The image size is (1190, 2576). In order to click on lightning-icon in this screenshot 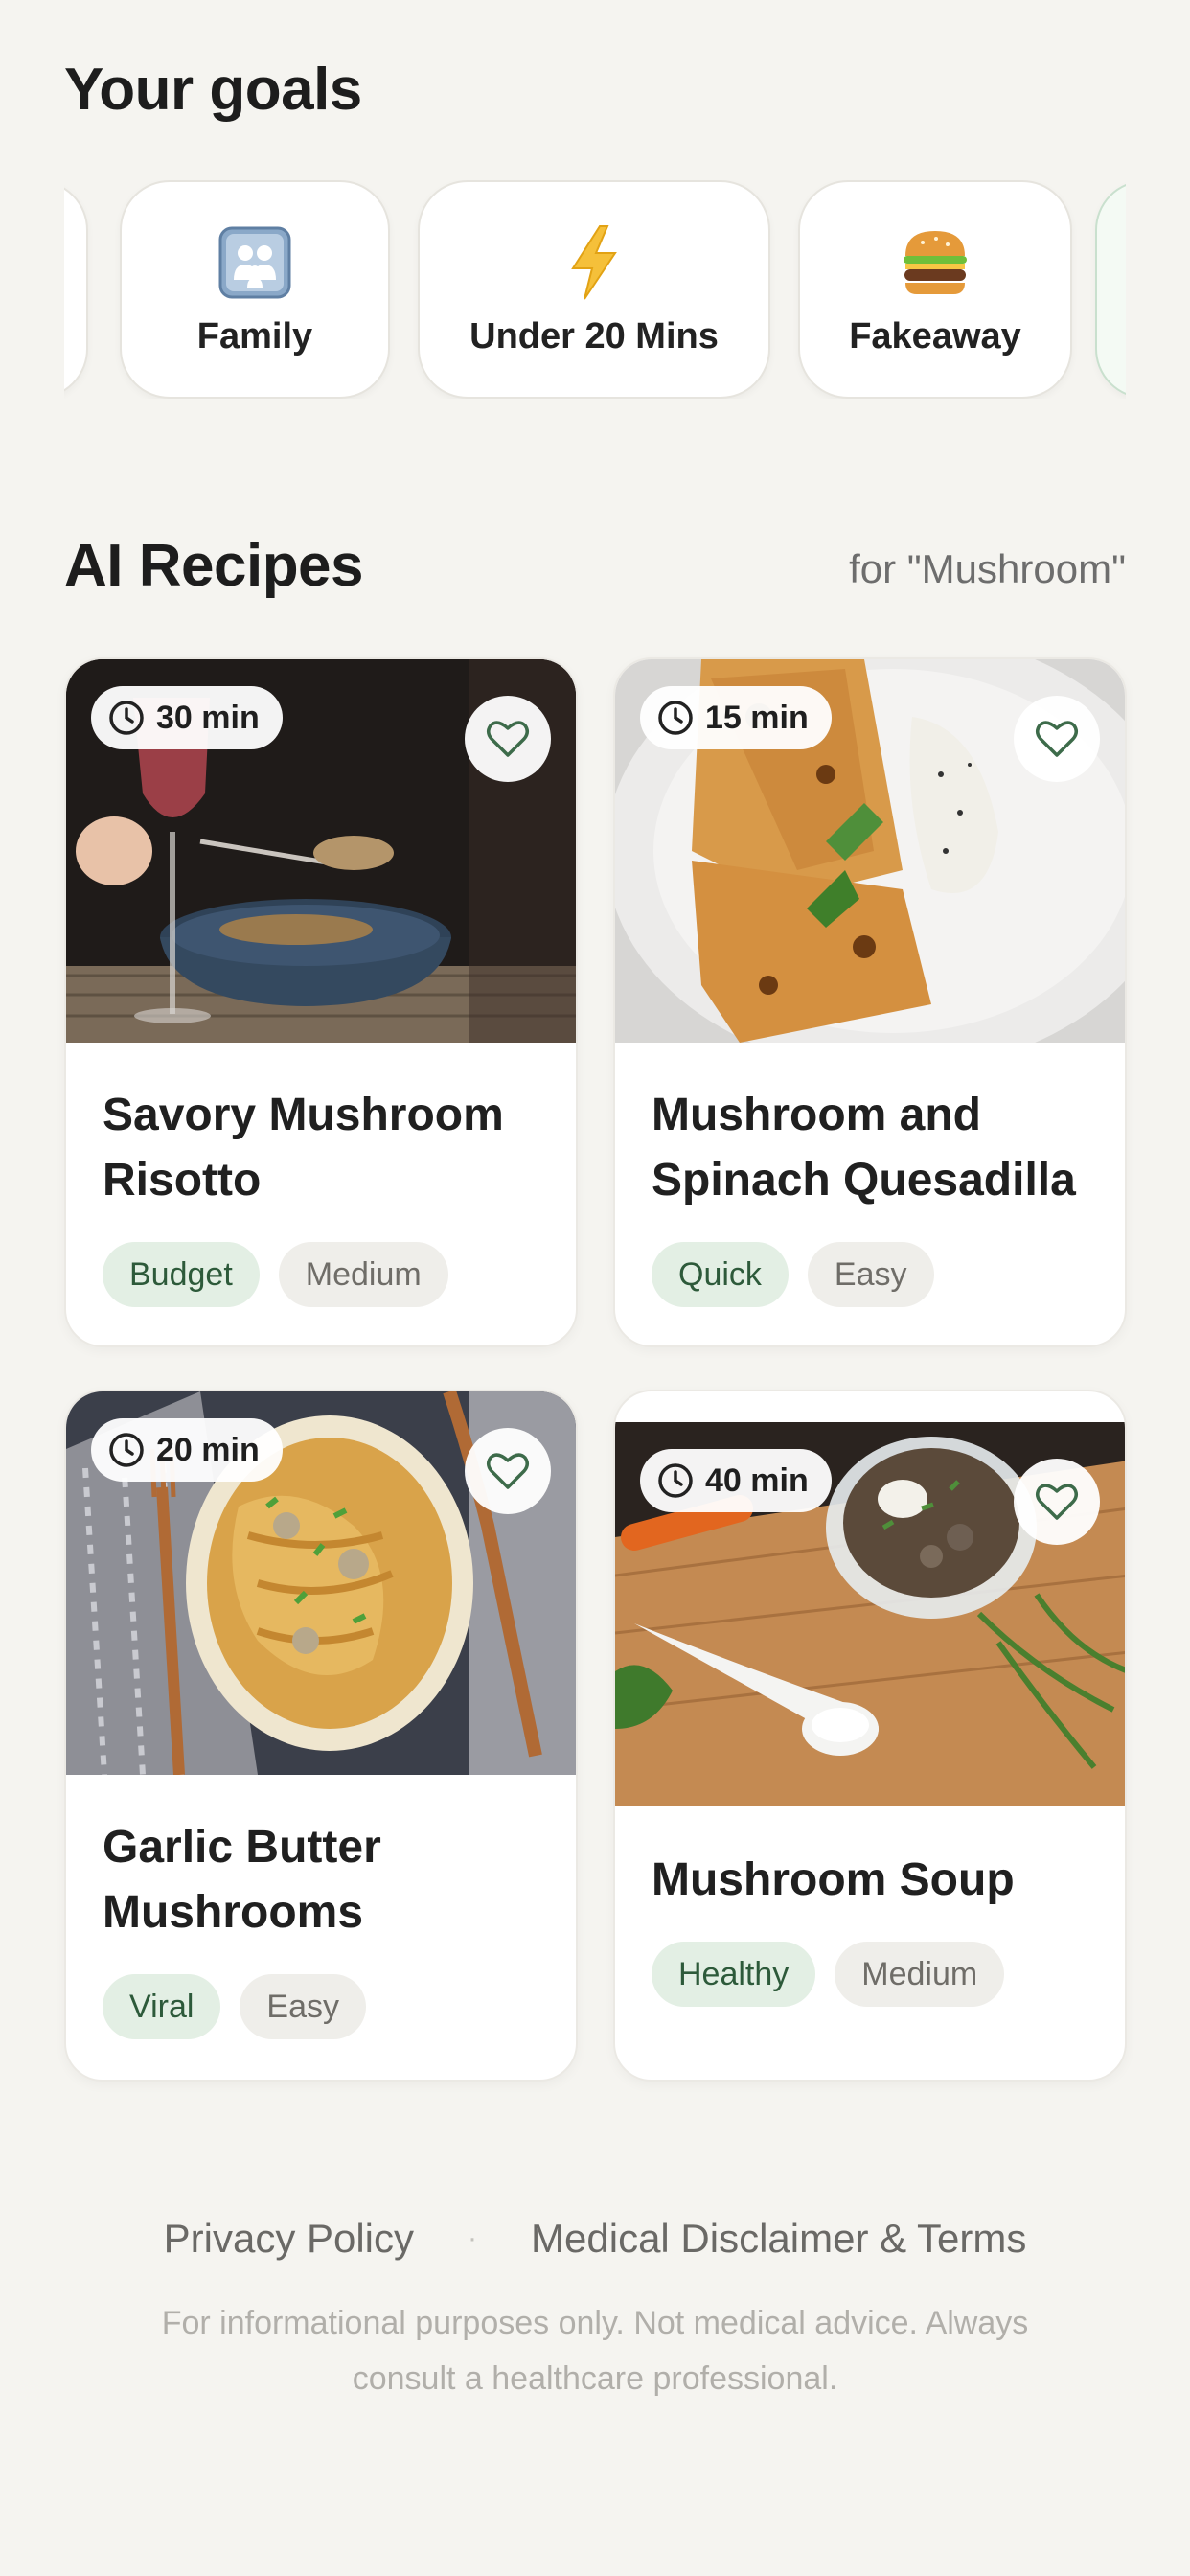, I will do `click(594, 262)`.